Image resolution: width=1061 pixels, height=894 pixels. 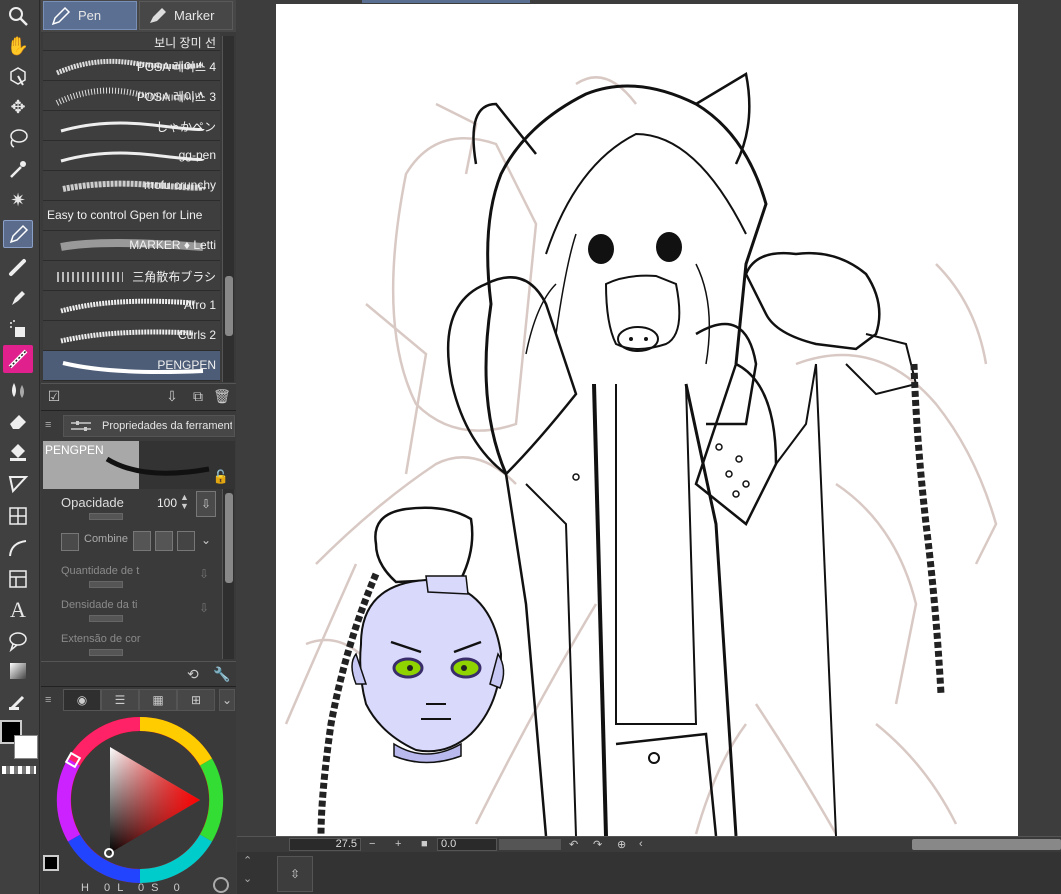 I want to click on list-item: gg-pen, so click(x=131, y=156).